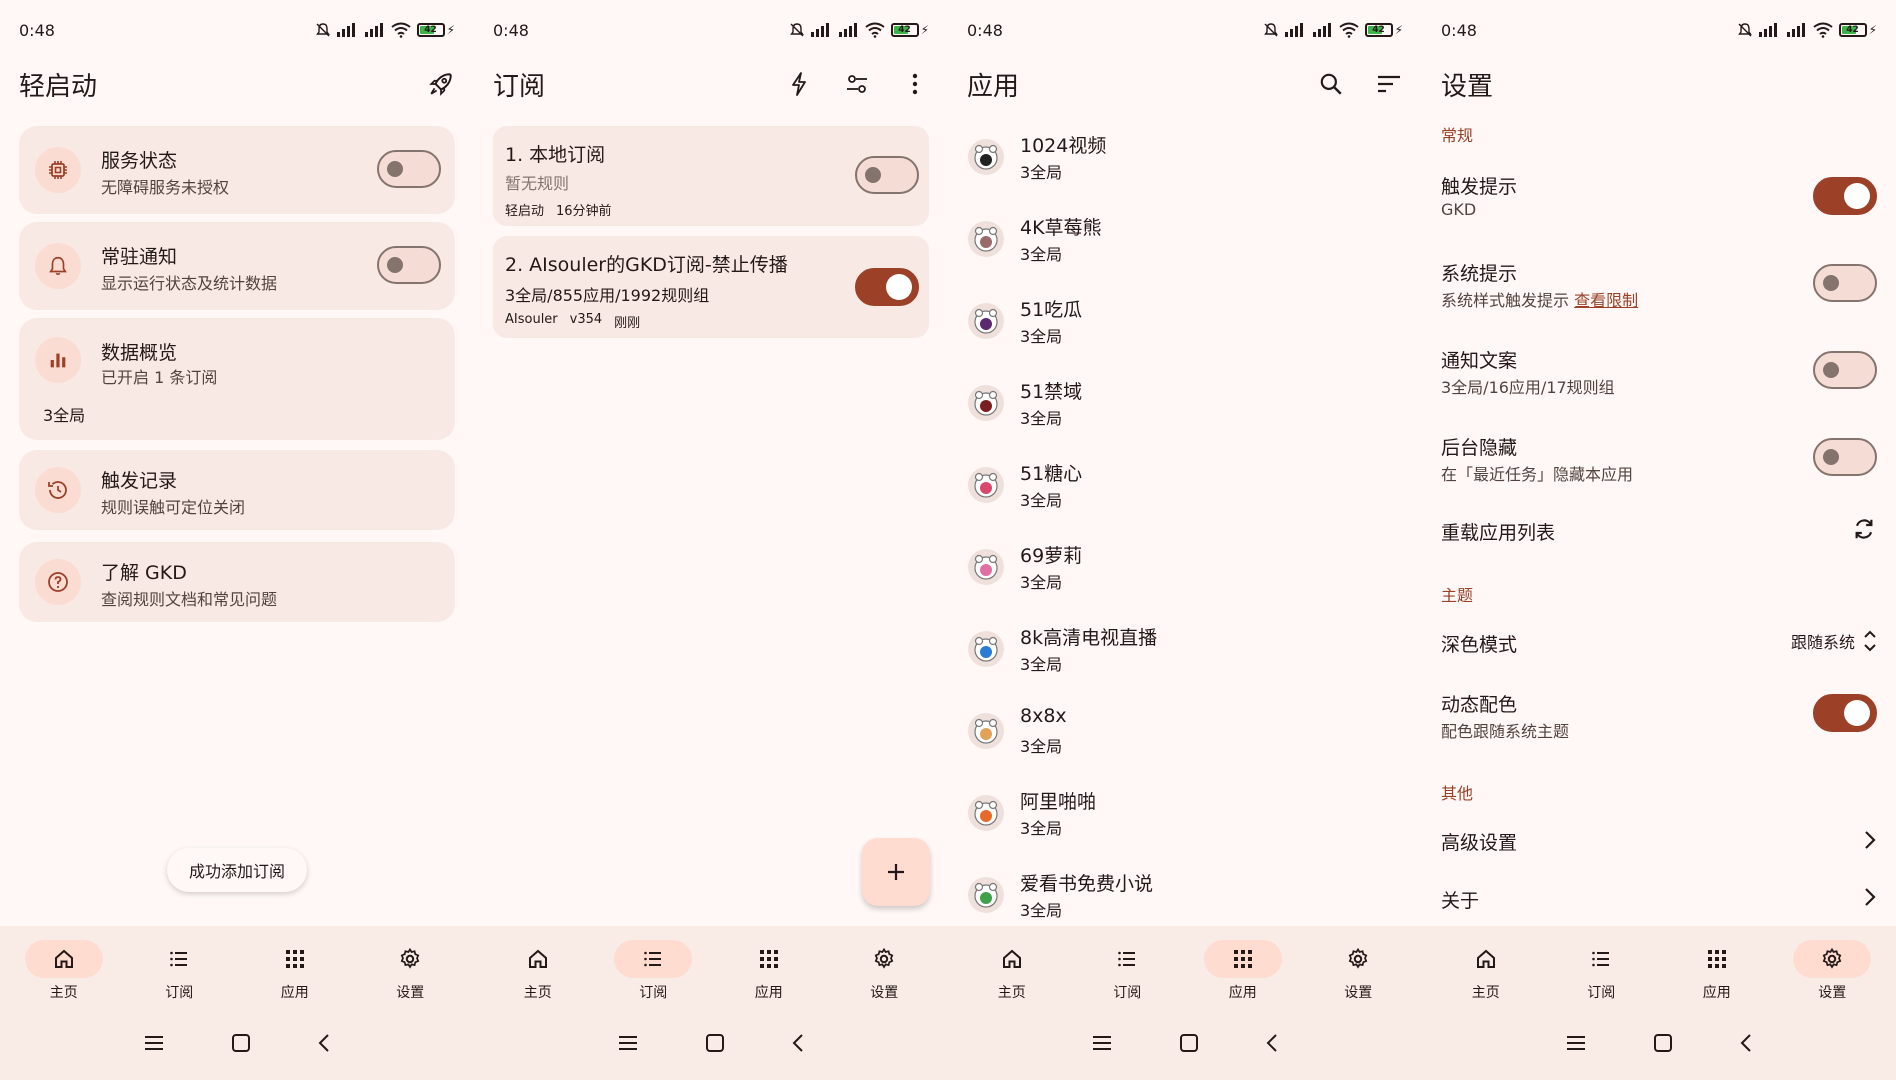 The height and width of the screenshot is (1080, 1896). I want to click on card-subtitle: 规则误触可定位关闭, so click(173, 507).